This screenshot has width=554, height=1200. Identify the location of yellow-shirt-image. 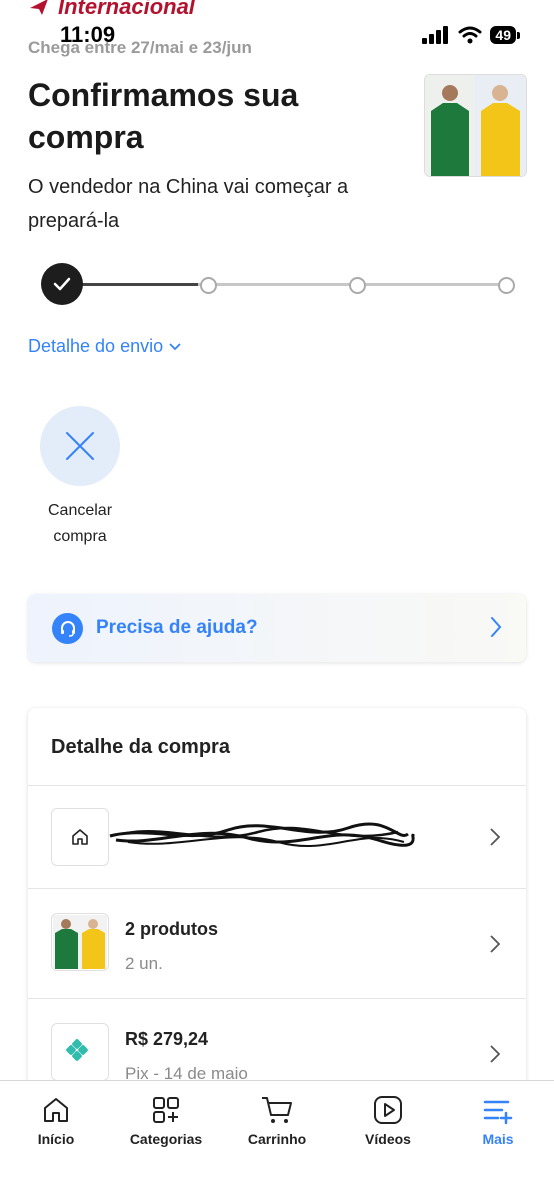
(500, 125).